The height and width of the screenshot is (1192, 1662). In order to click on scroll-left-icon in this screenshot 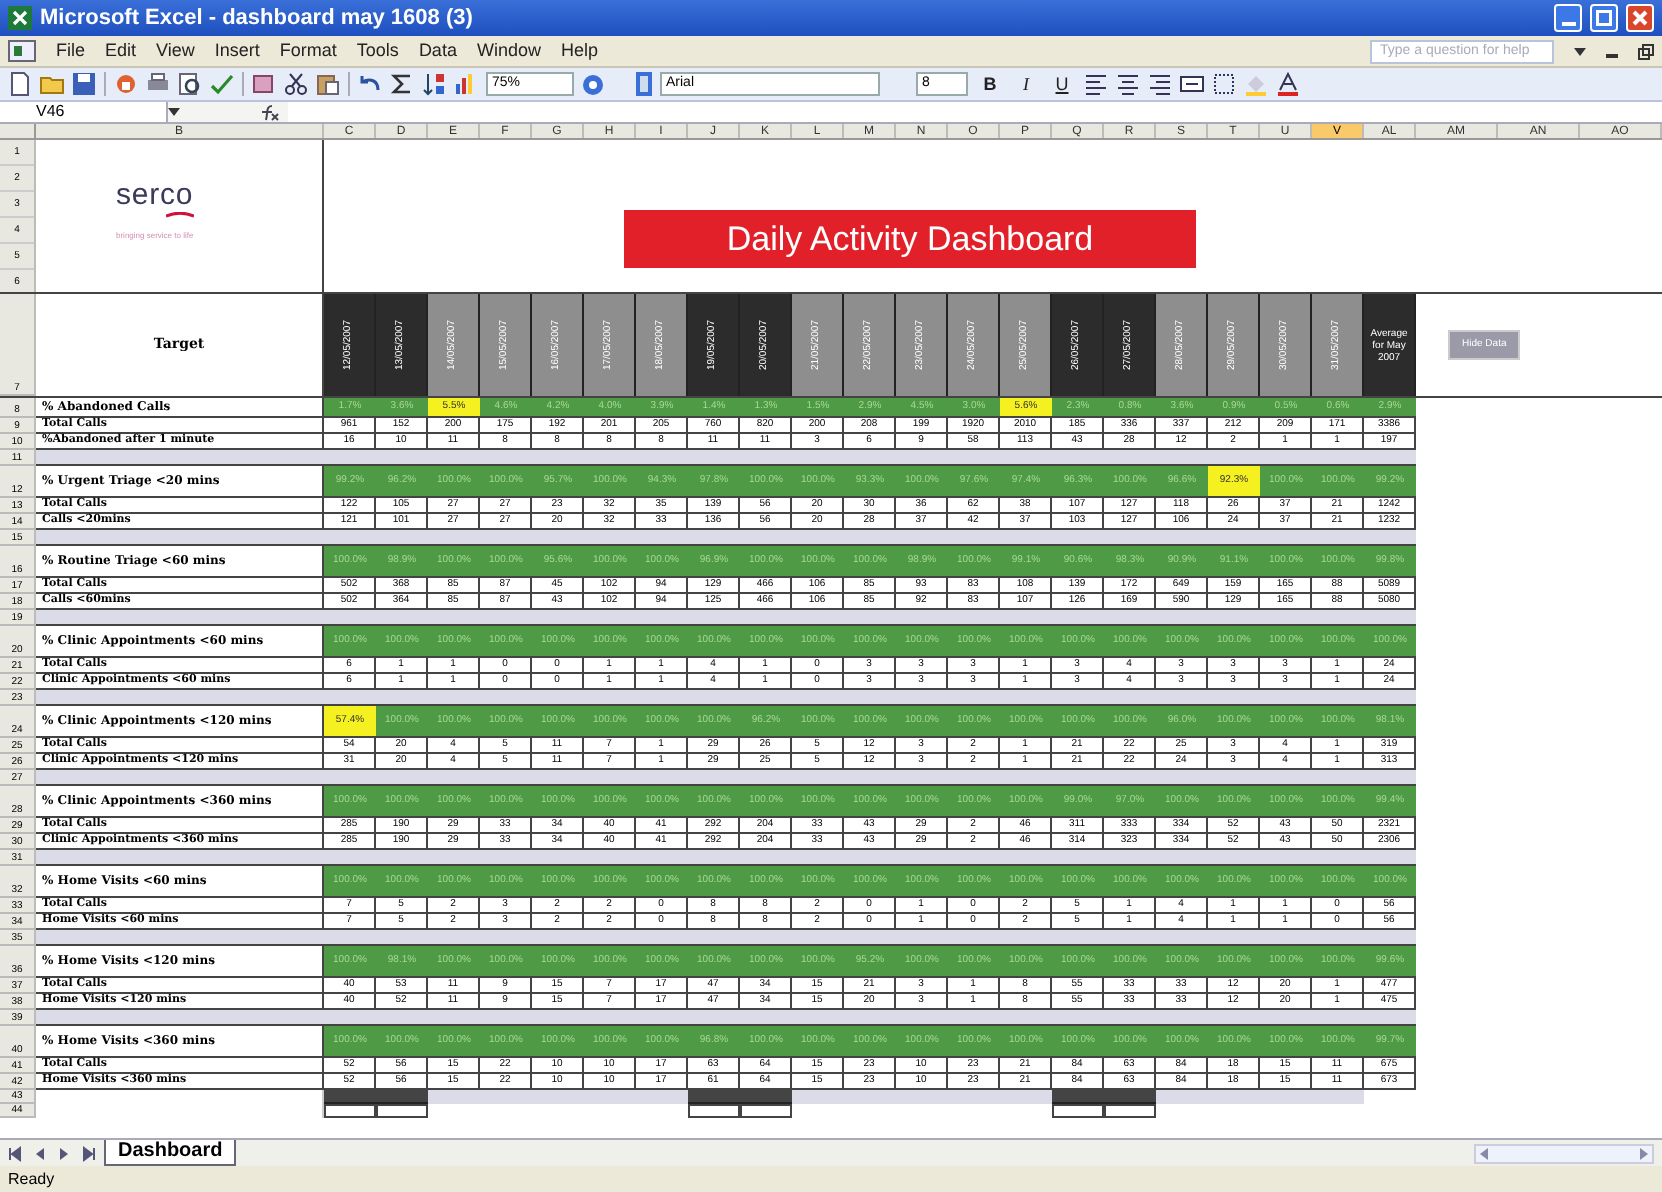, I will do `click(1484, 1153)`.